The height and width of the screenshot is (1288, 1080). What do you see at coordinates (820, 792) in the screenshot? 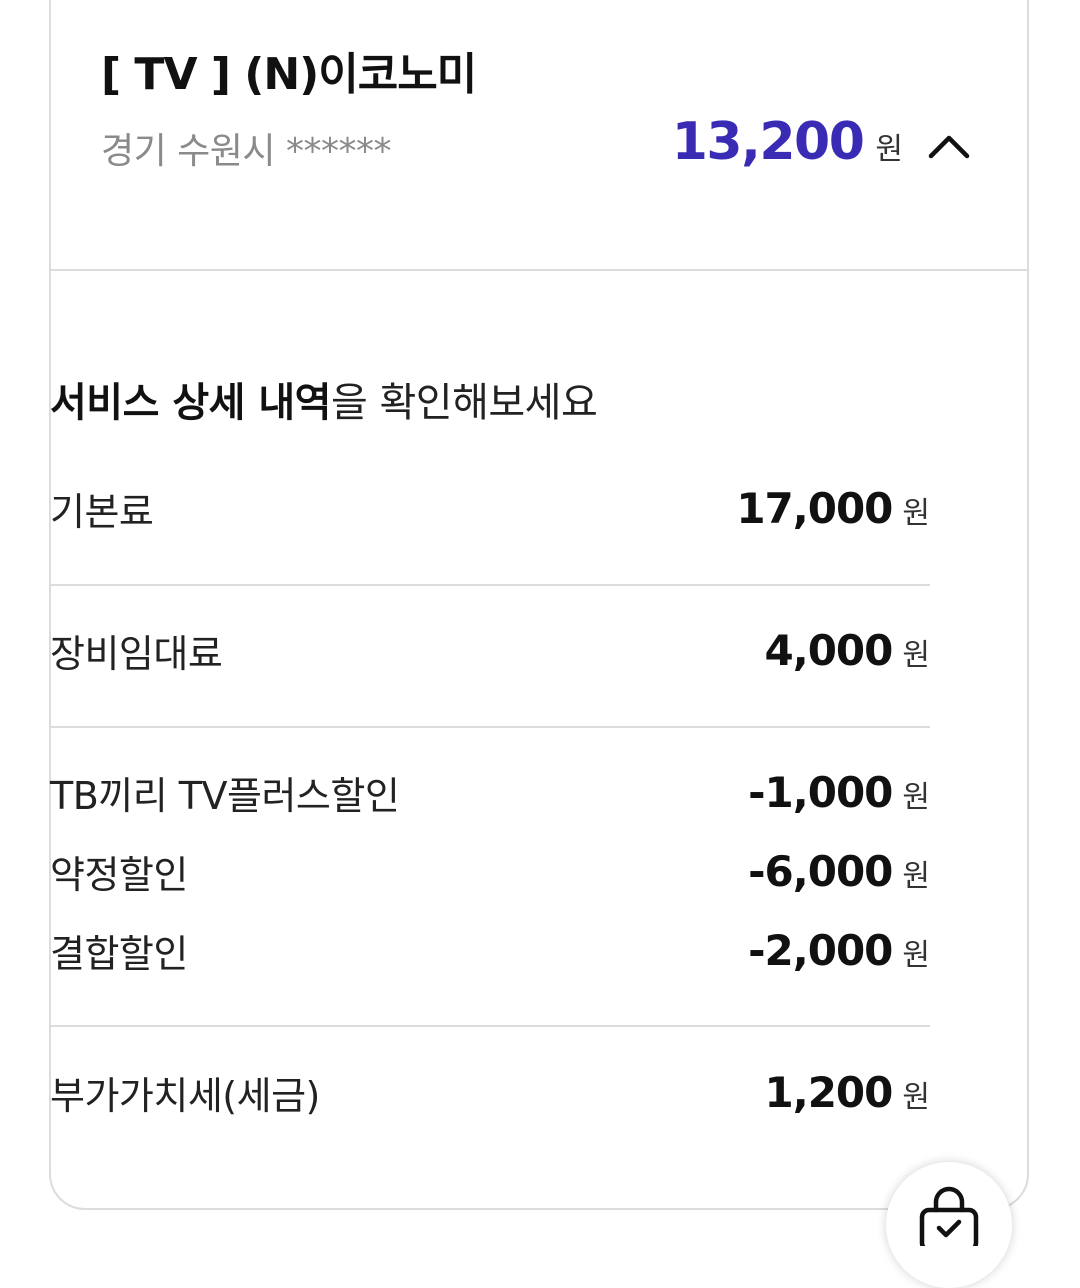
I see `discount-amount: -1,000` at bounding box center [820, 792].